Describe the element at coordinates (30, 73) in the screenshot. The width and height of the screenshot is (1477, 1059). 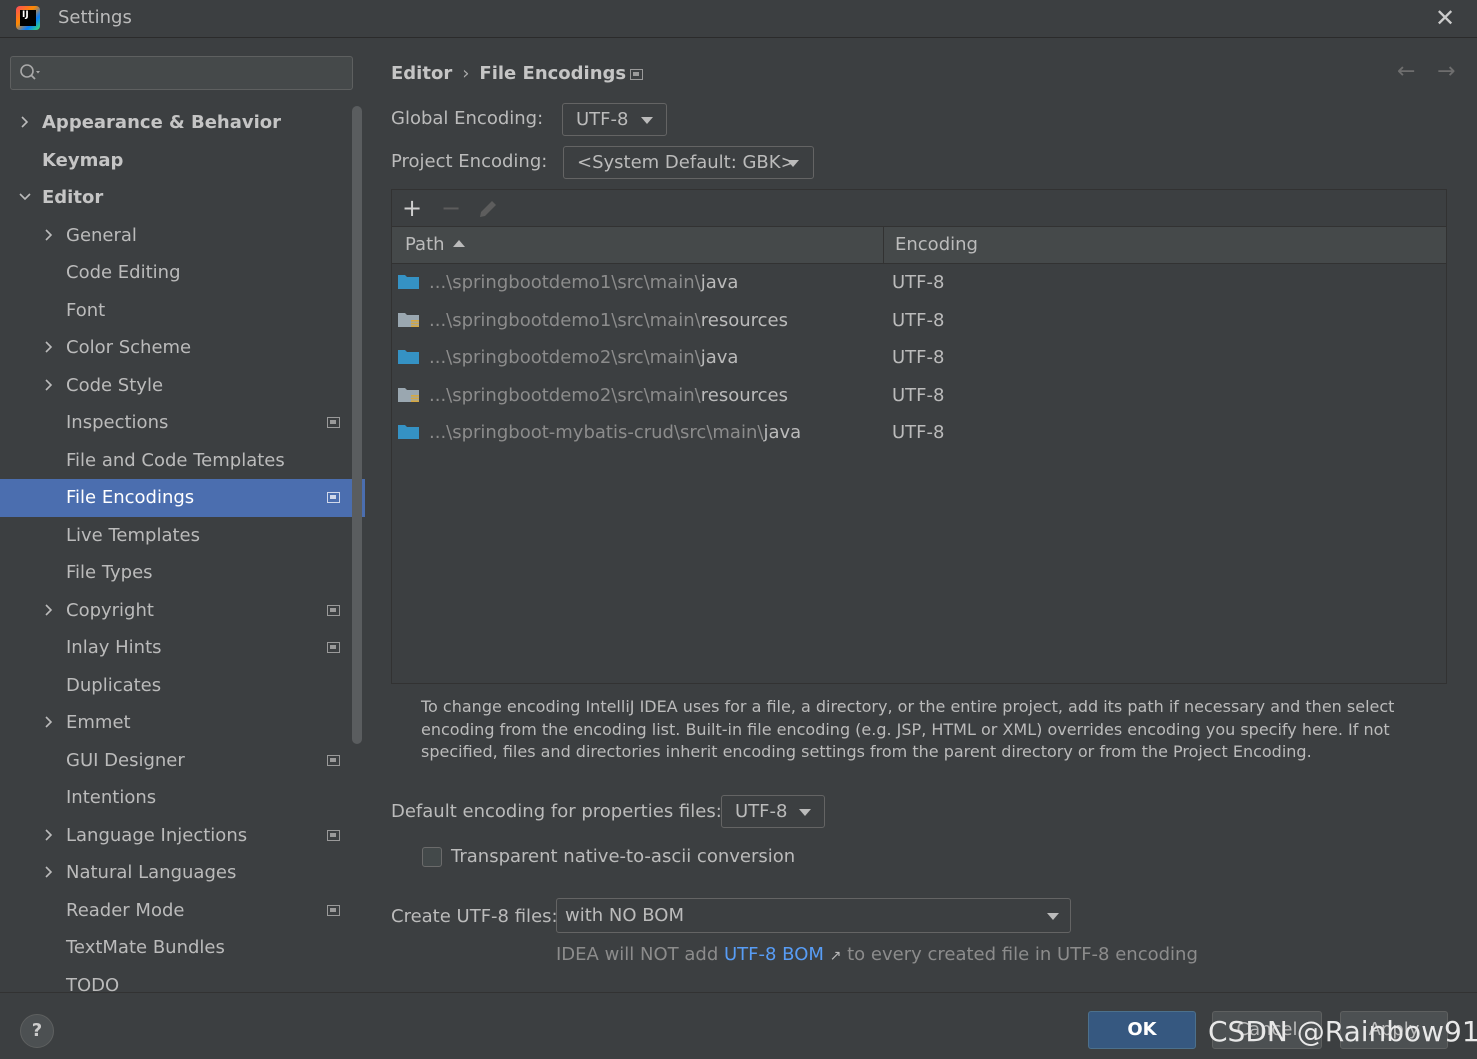
I see `search-icon` at that location.